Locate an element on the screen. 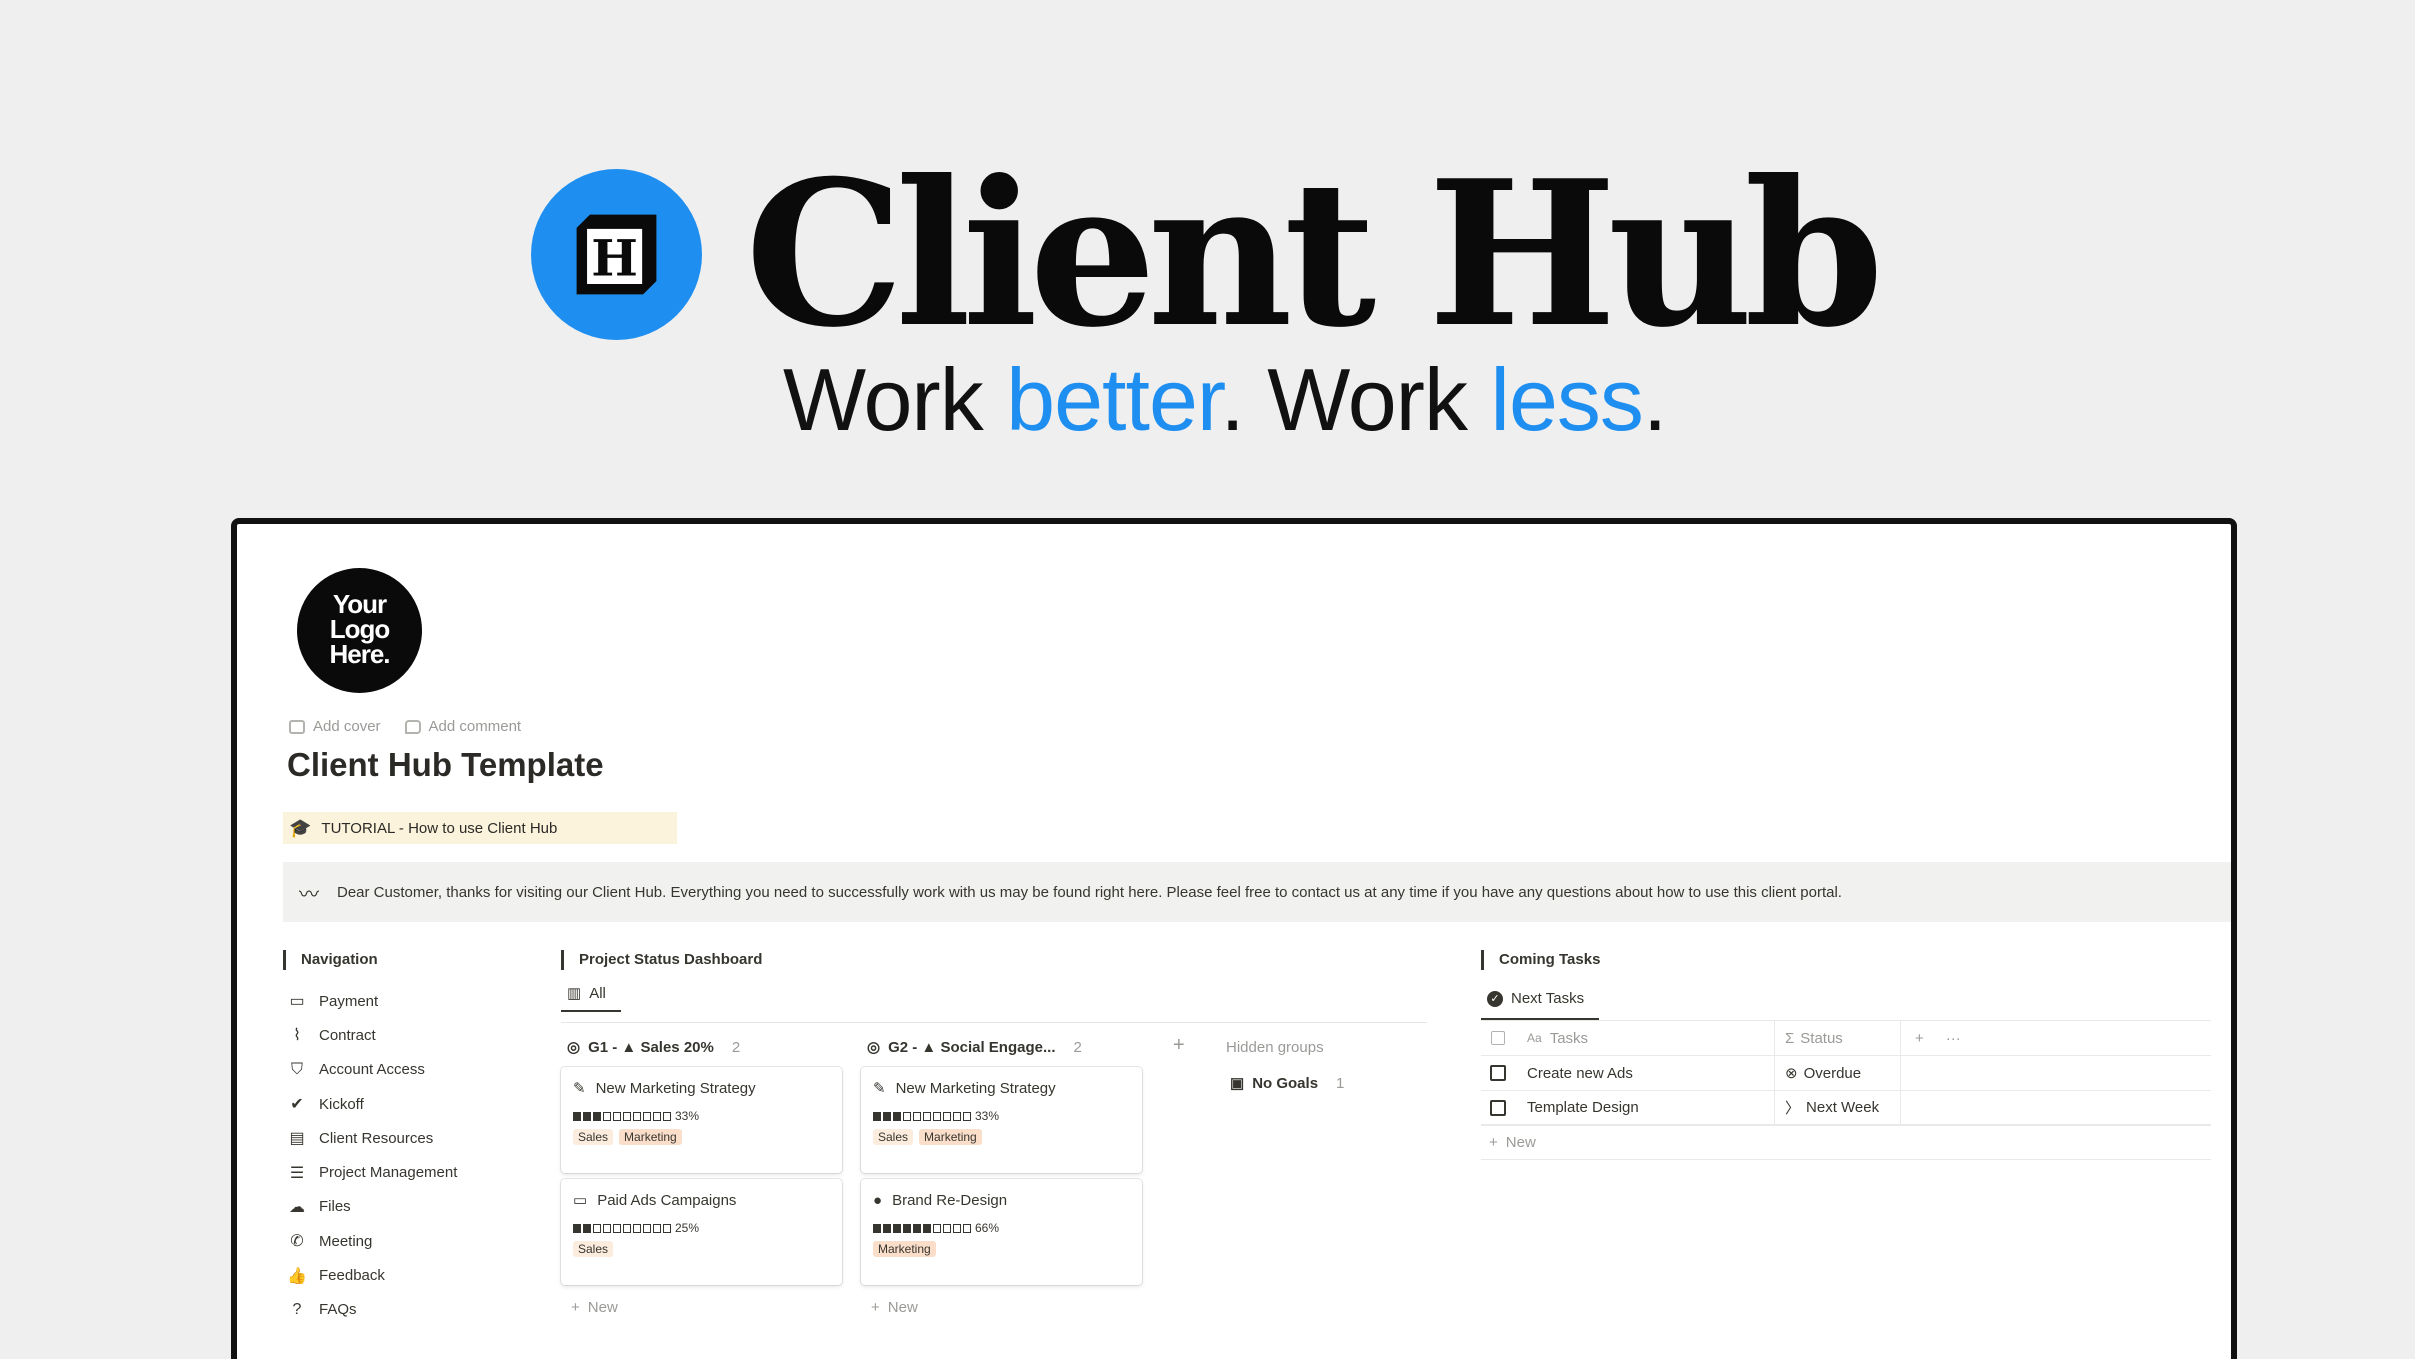 The height and width of the screenshot is (1359, 2415). no-goals-group: ▣ No Goals 1 is located at coordinates (1287, 1083).